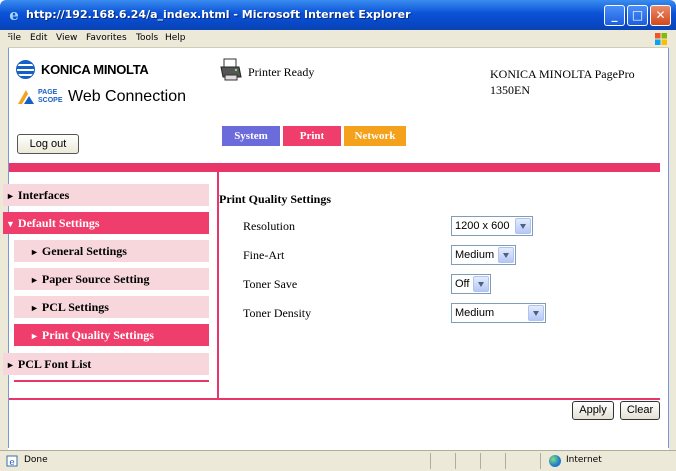  What do you see at coordinates (270, 284) in the screenshot?
I see `toner-save-label: Toner Save` at bounding box center [270, 284].